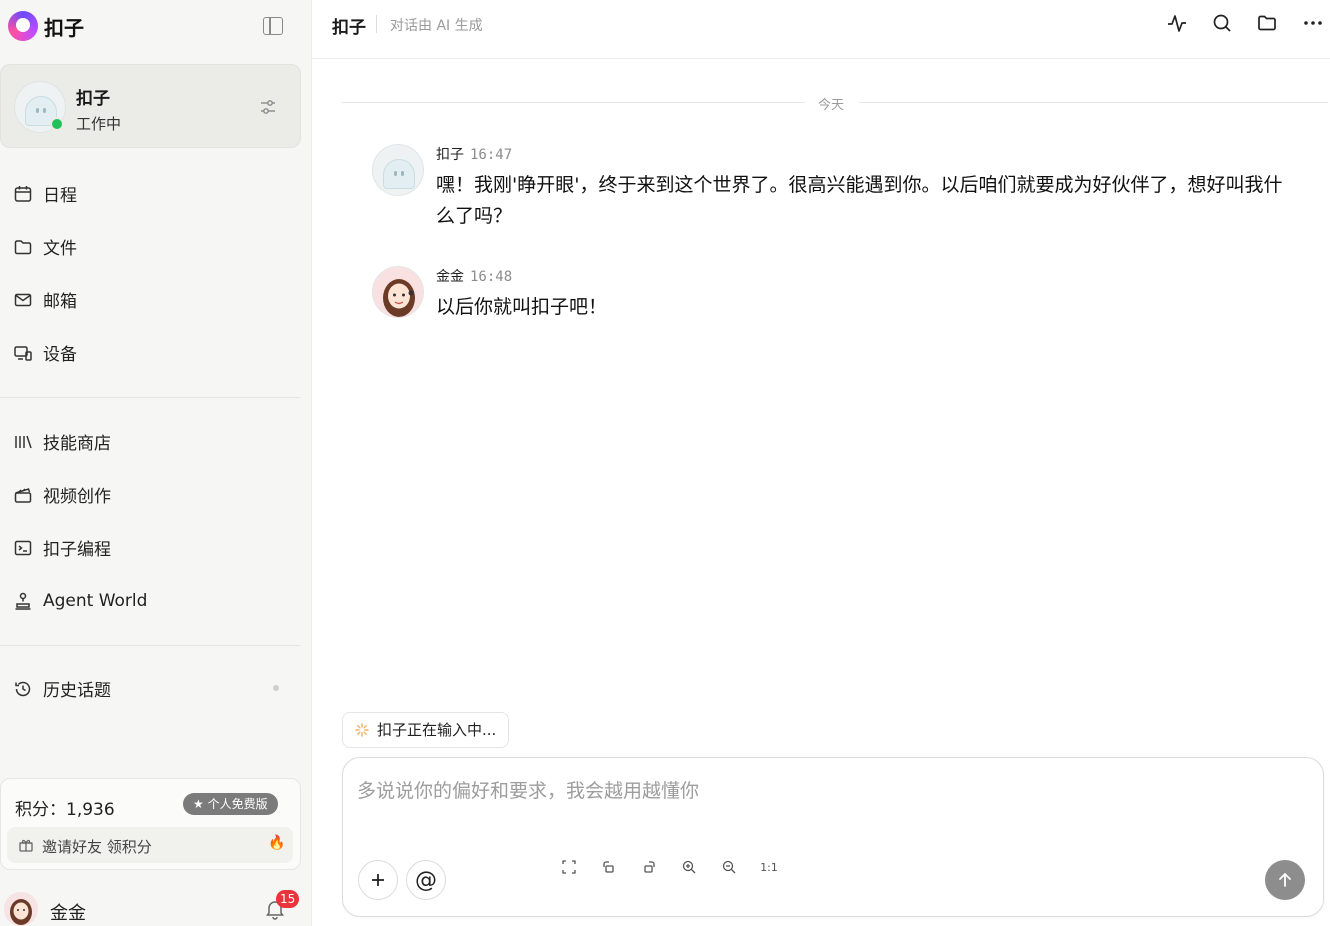  What do you see at coordinates (821, 29) in the screenshot?
I see `chat-header: 扣子 对话由 AI 生成` at bounding box center [821, 29].